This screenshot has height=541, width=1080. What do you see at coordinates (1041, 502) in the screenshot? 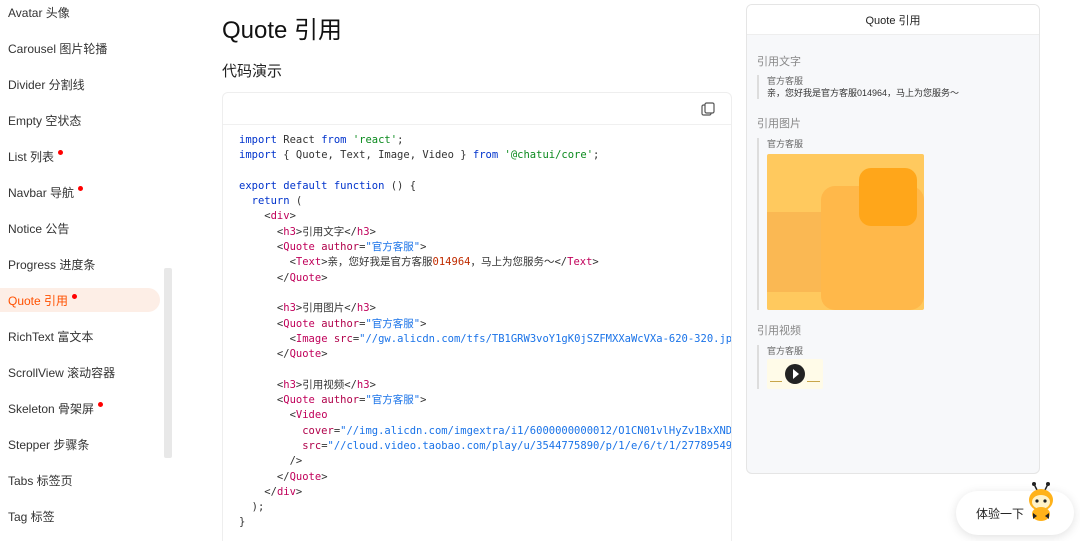
I see `mascot-icon` at bounding box center [1041, 502].